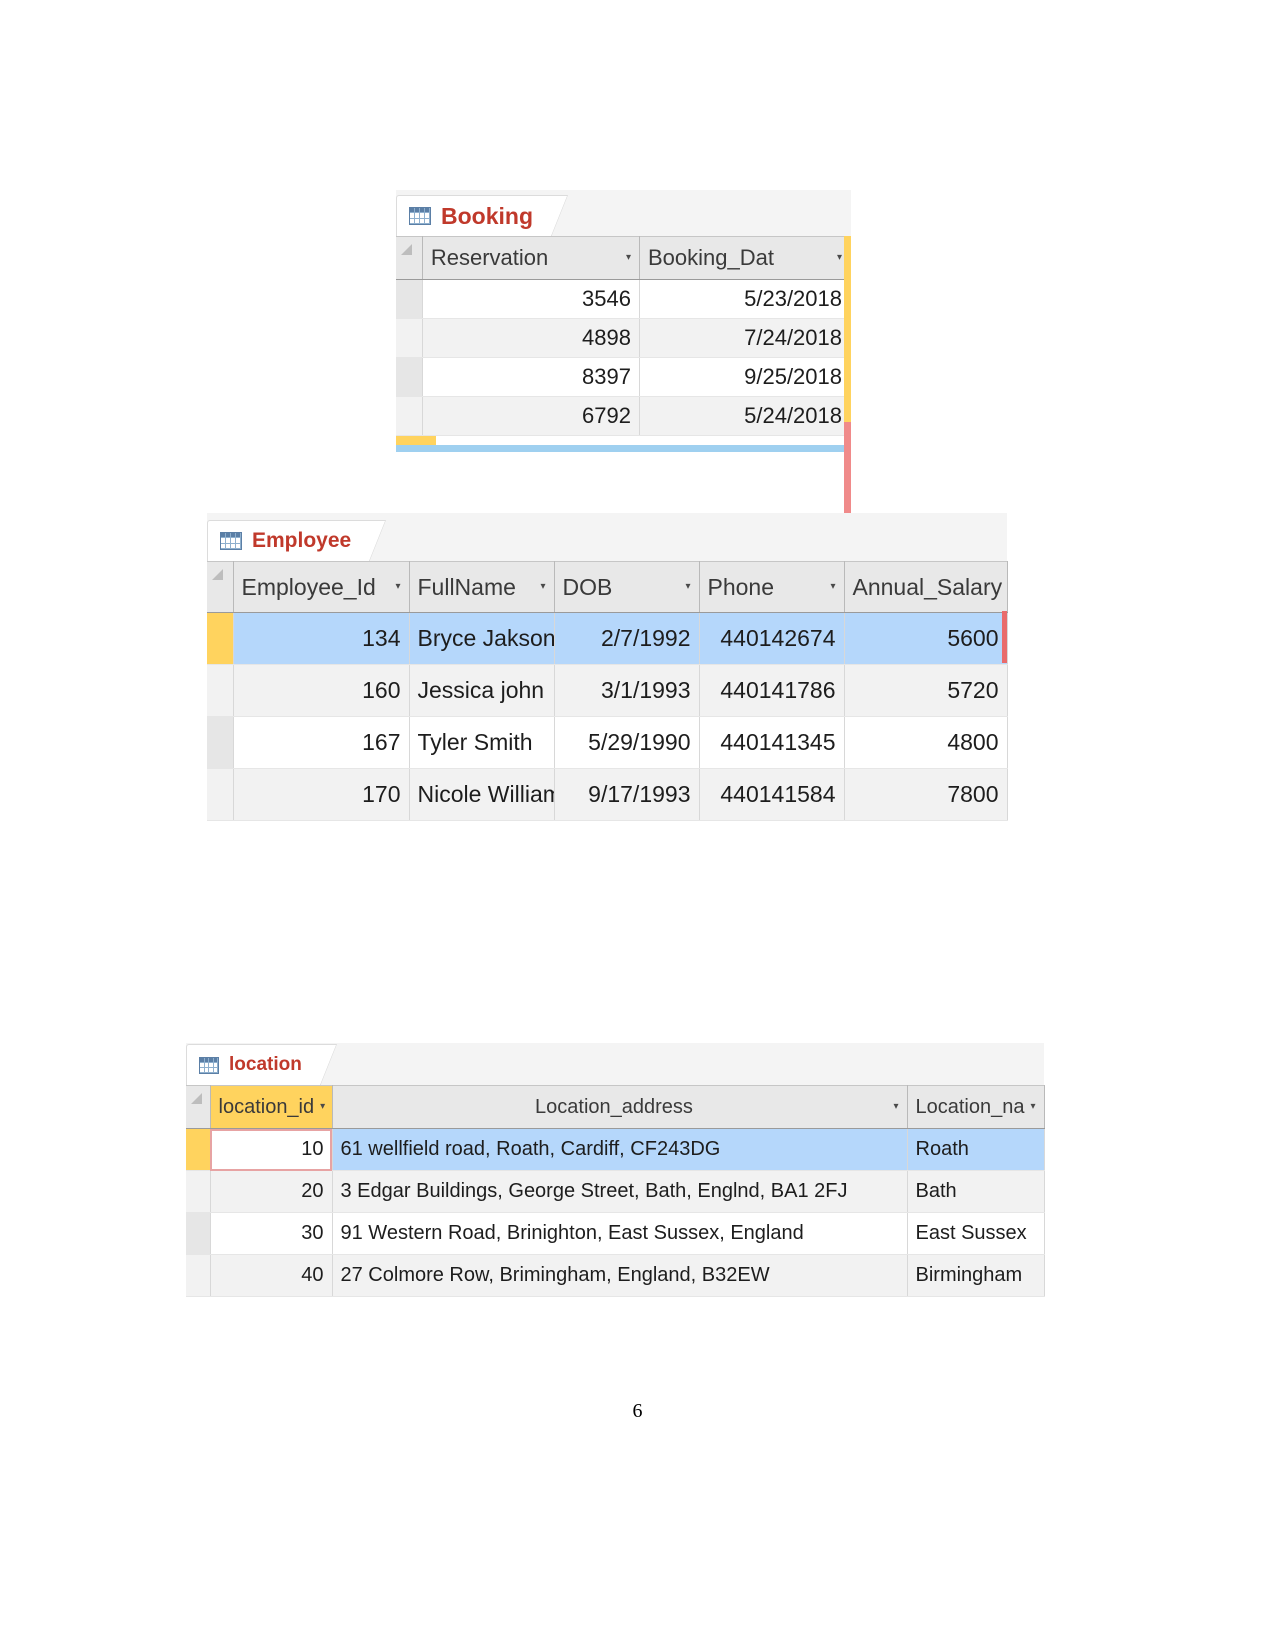 The width and height of the screenshot is (1275, 1650). I want to click on cell-location-name: Bath, so click(976, 1191).